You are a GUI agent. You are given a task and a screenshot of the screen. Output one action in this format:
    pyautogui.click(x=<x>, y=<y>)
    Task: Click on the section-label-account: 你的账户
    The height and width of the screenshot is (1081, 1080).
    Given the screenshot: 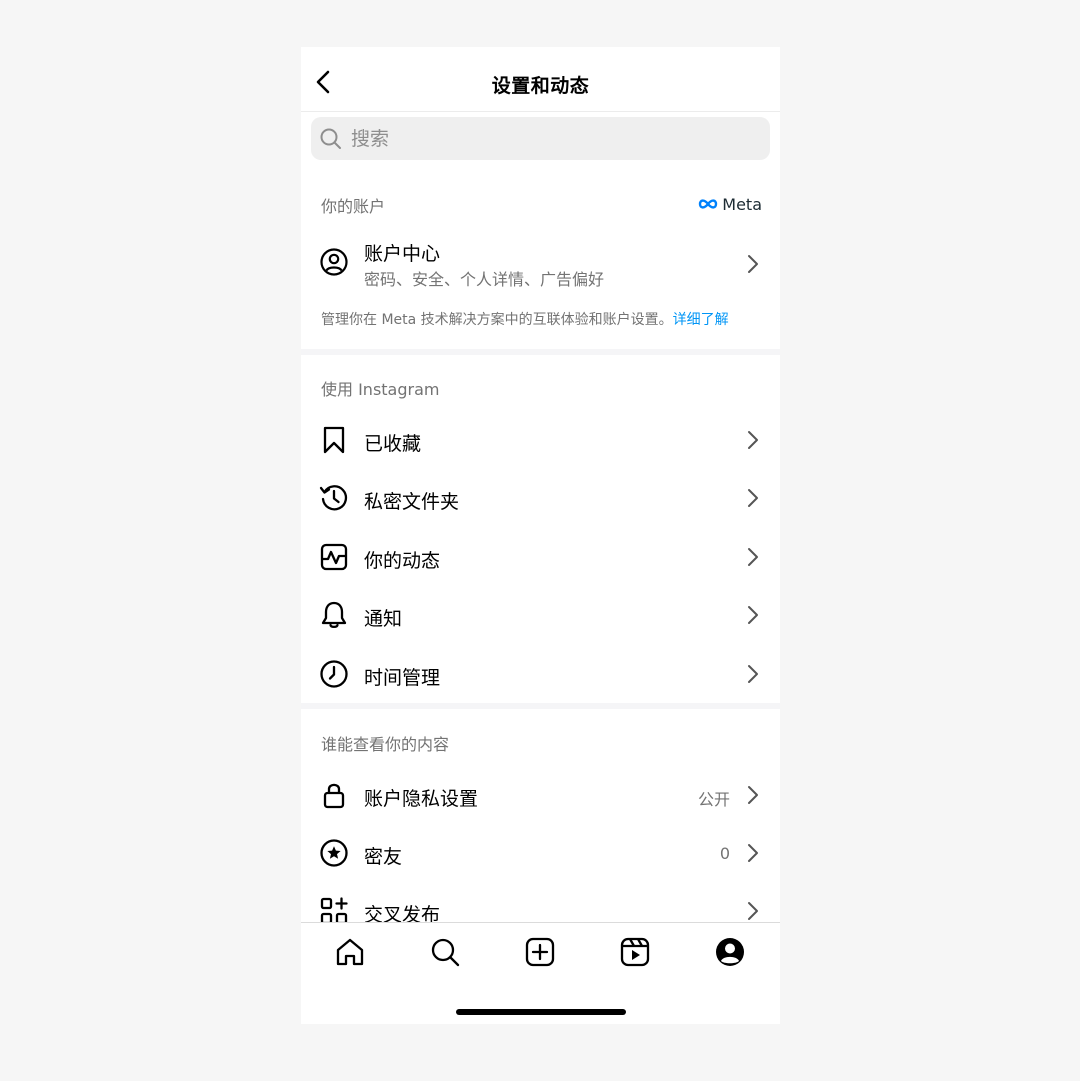 What is the action you would take?
    pyautogui.click(x=353, y=206)
    